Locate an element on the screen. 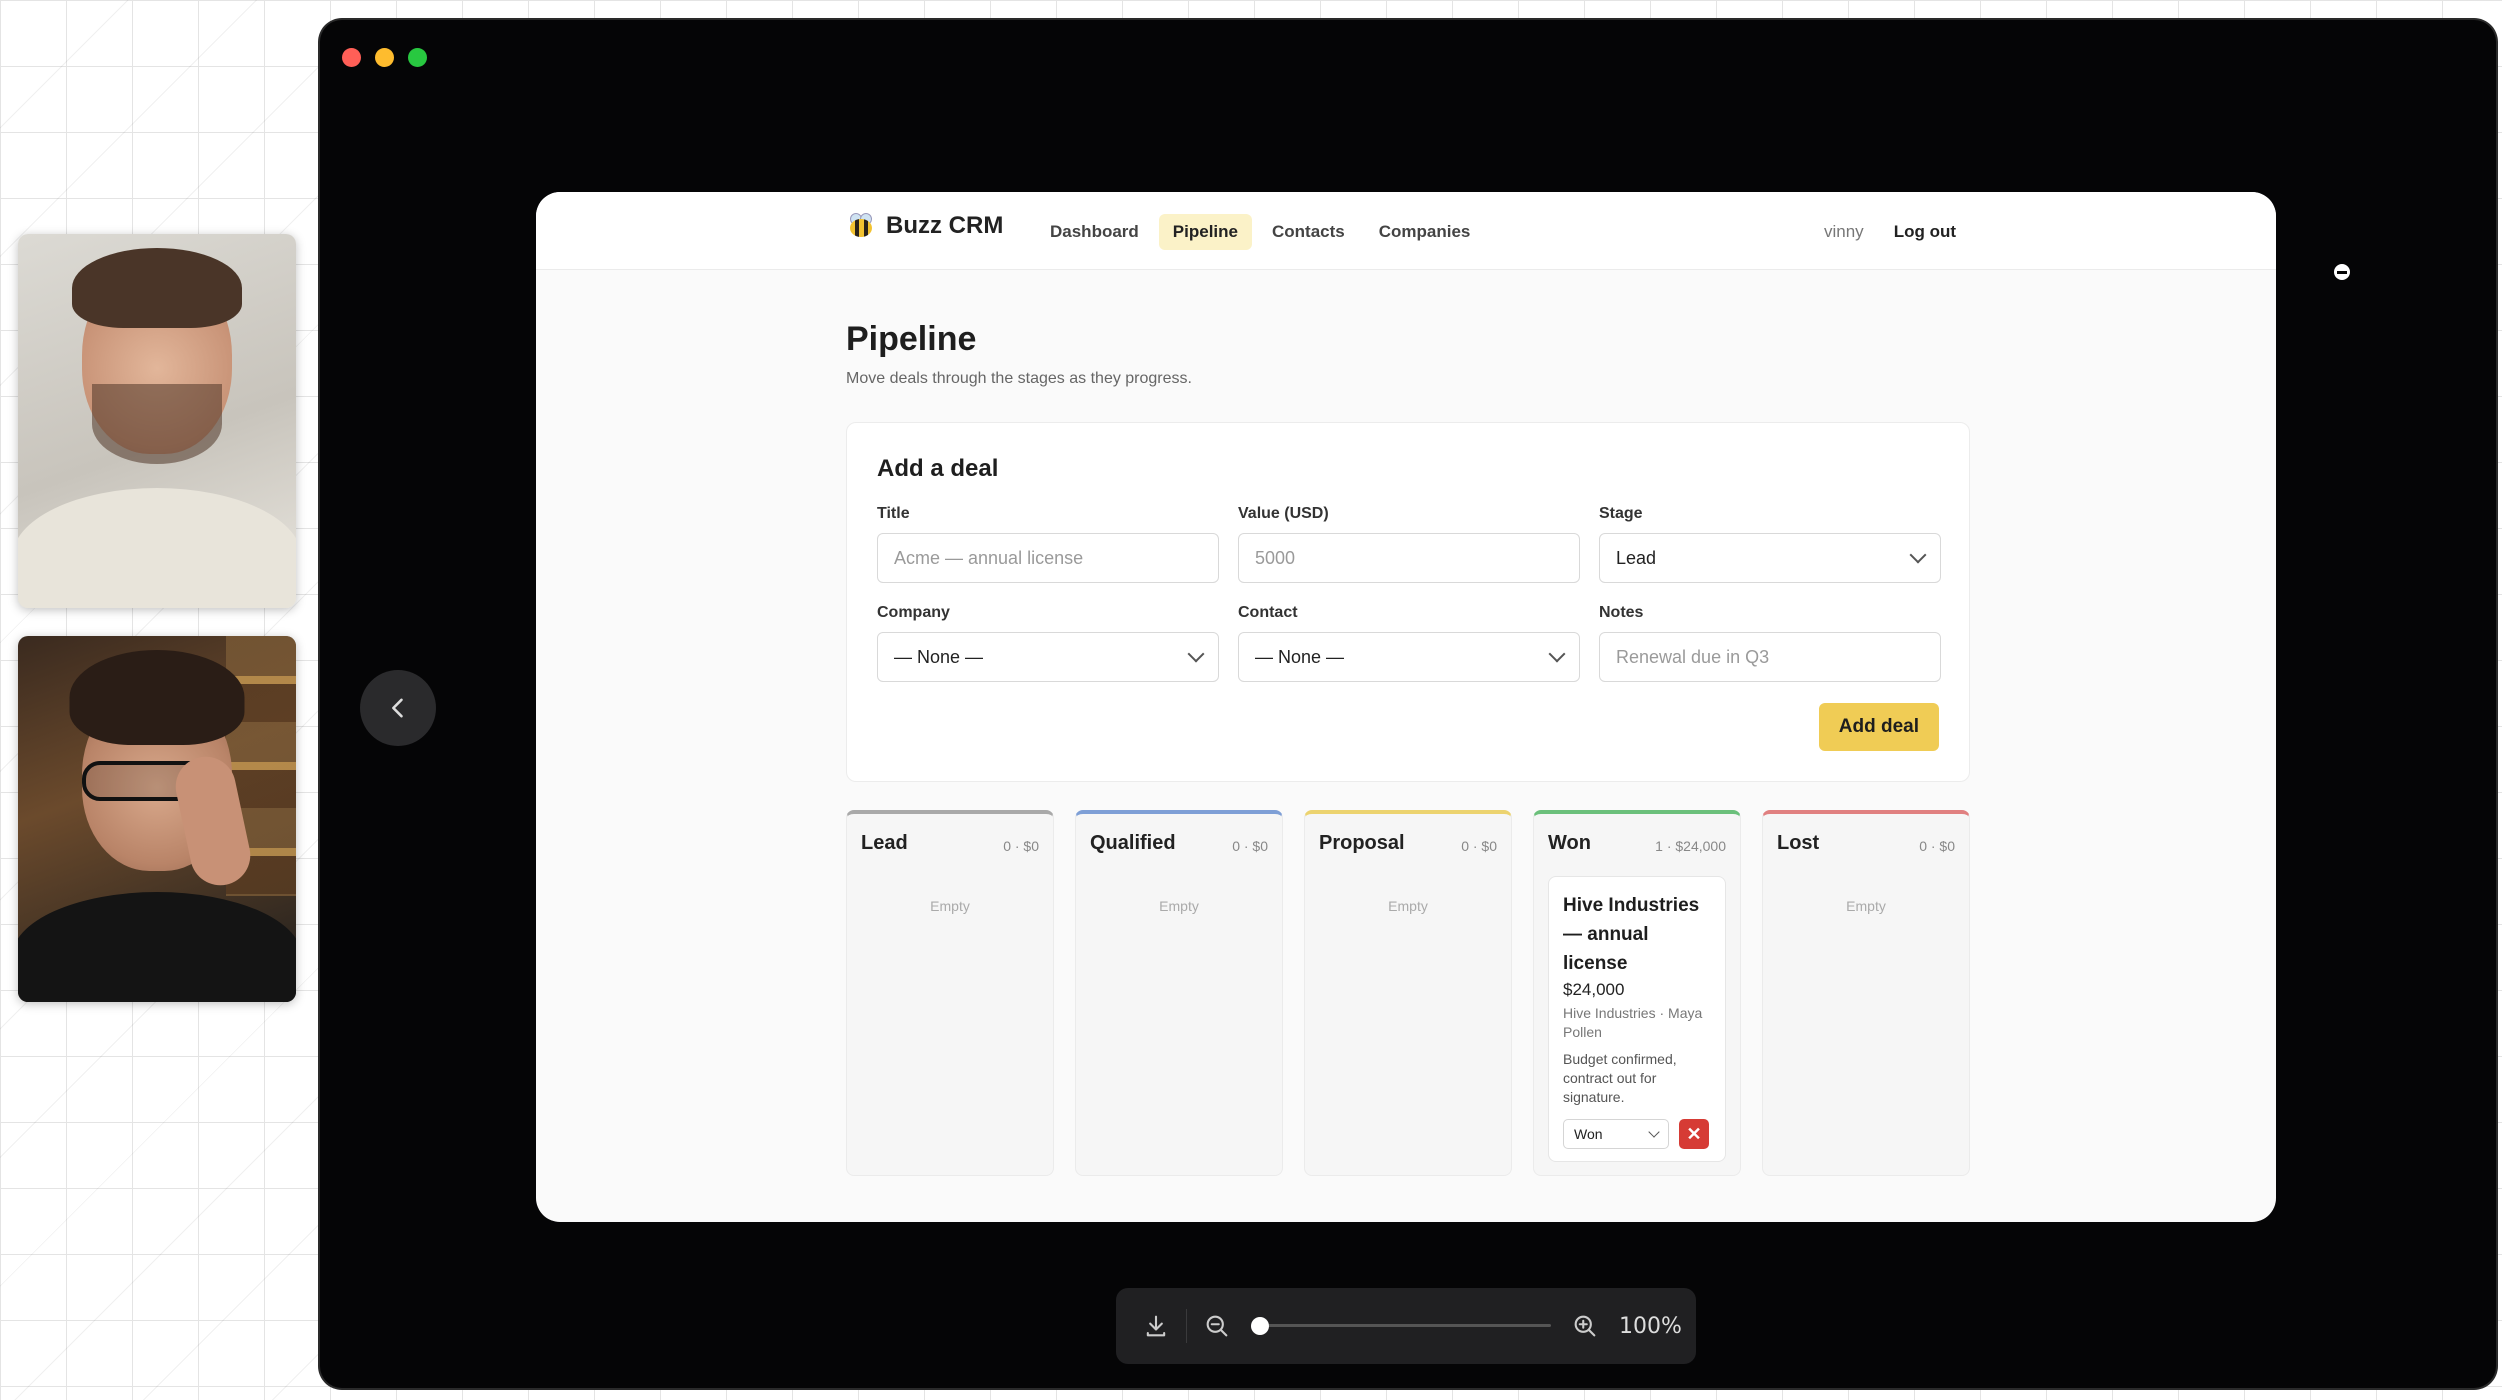  chevron-left-icon is located at coordinates (397, 708).